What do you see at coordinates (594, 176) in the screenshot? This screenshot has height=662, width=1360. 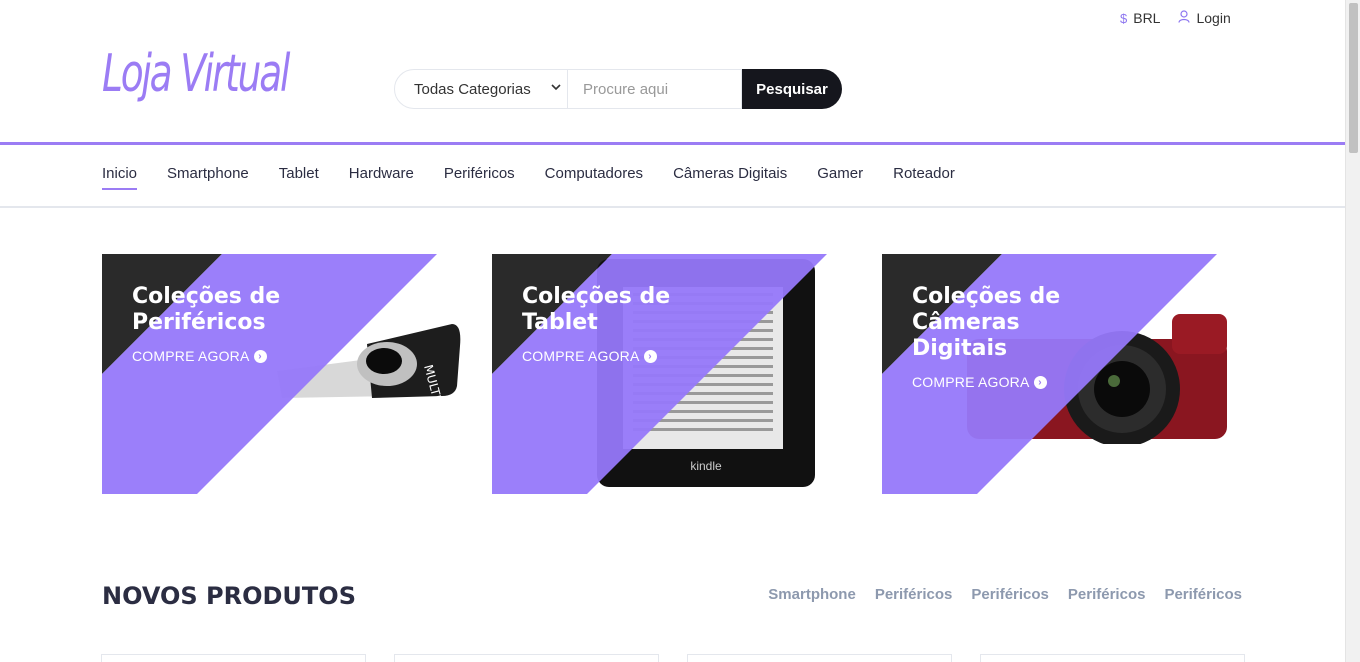 I see `nav-item-computadores: Computadores` at bounding box center [594, 176].